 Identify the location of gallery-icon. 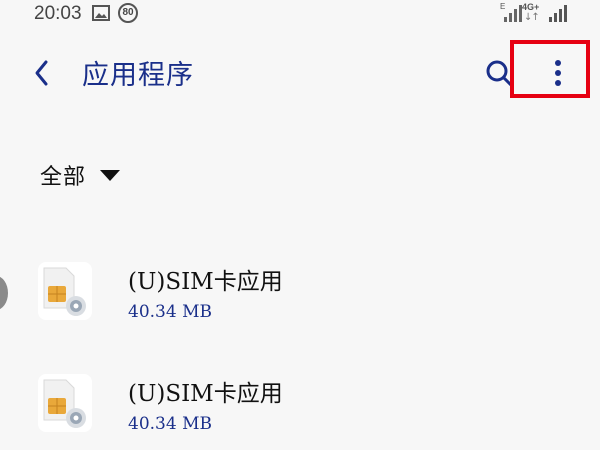
(101, 13).